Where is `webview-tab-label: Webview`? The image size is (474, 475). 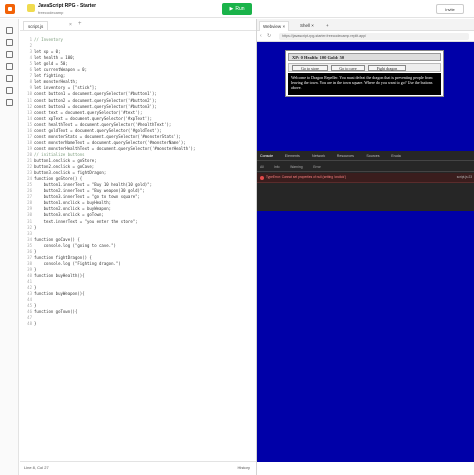
webview-tab-label: Webview is located at coordinates (272, 26).